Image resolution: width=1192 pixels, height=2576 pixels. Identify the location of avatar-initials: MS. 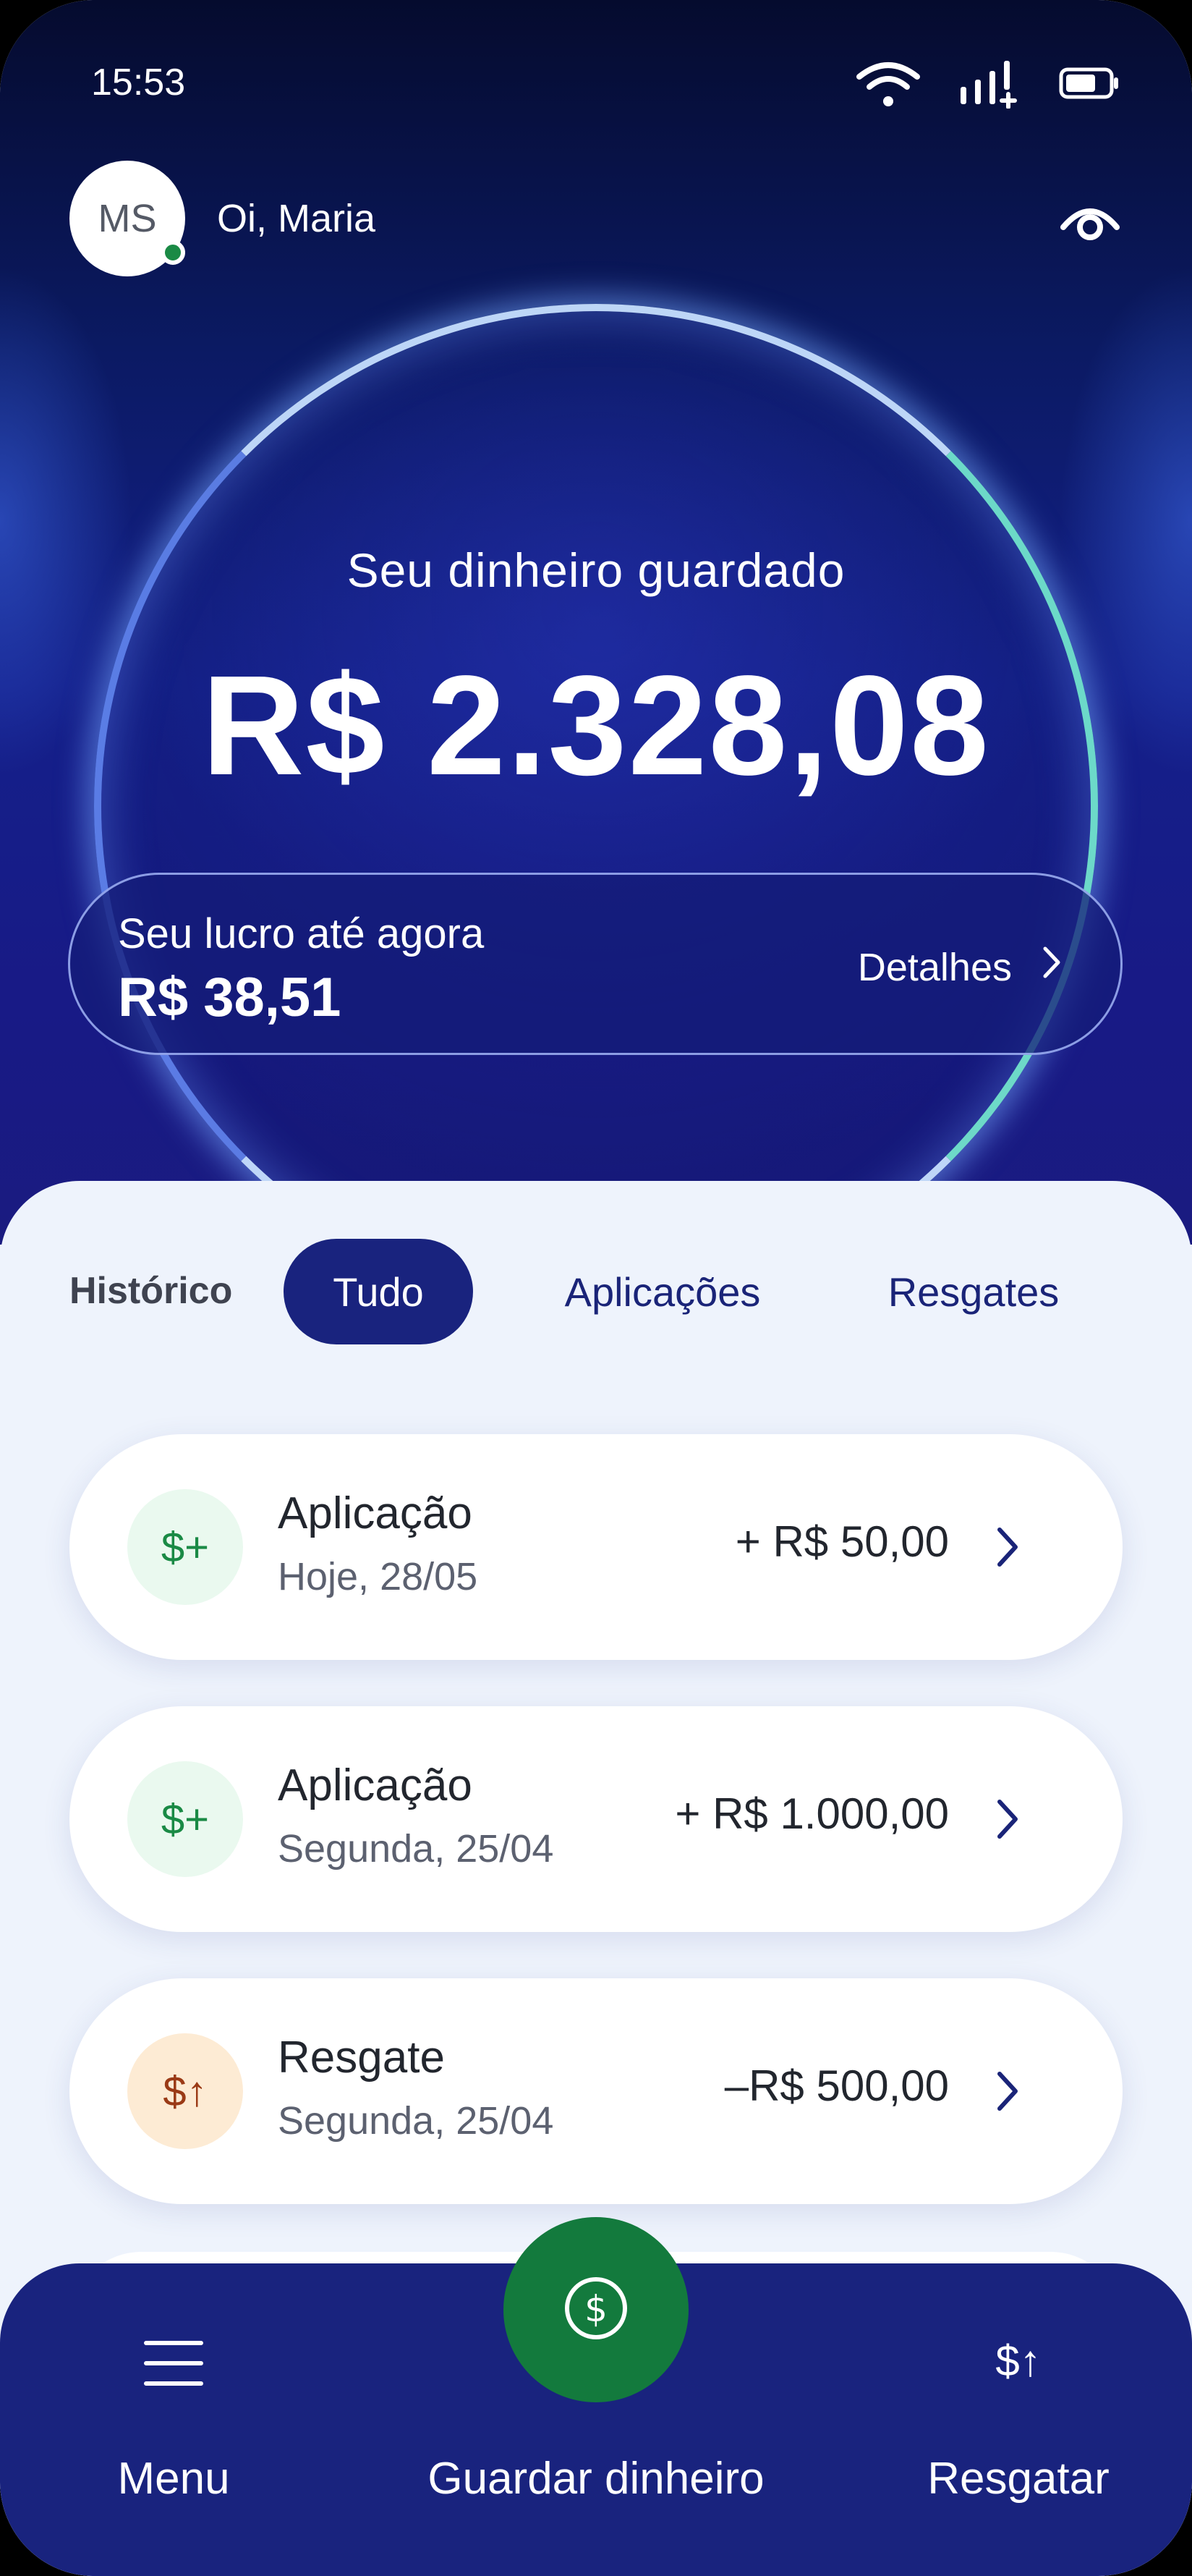
(128, 218).